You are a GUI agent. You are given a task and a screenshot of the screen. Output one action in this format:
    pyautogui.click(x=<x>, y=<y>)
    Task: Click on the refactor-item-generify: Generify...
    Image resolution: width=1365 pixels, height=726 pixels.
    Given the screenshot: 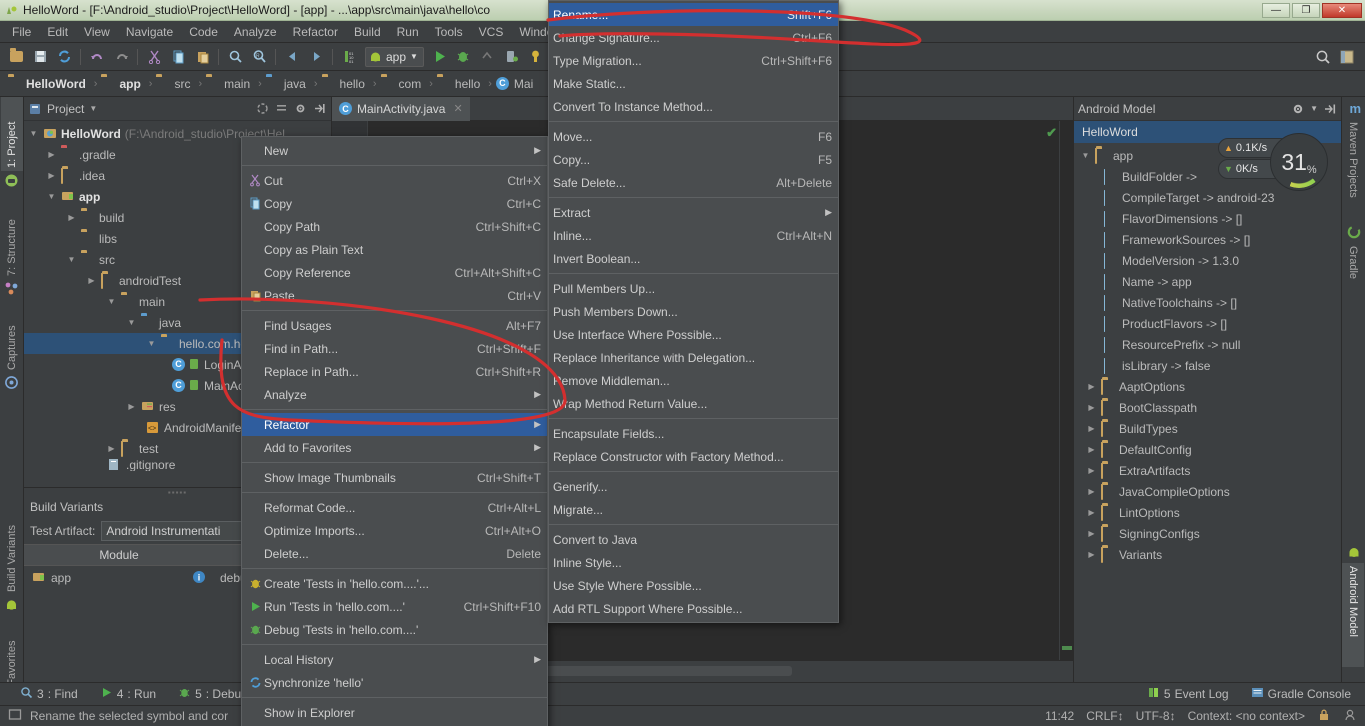 What is the action you would take?
    pyautogui.click(x=693, y=486)
    